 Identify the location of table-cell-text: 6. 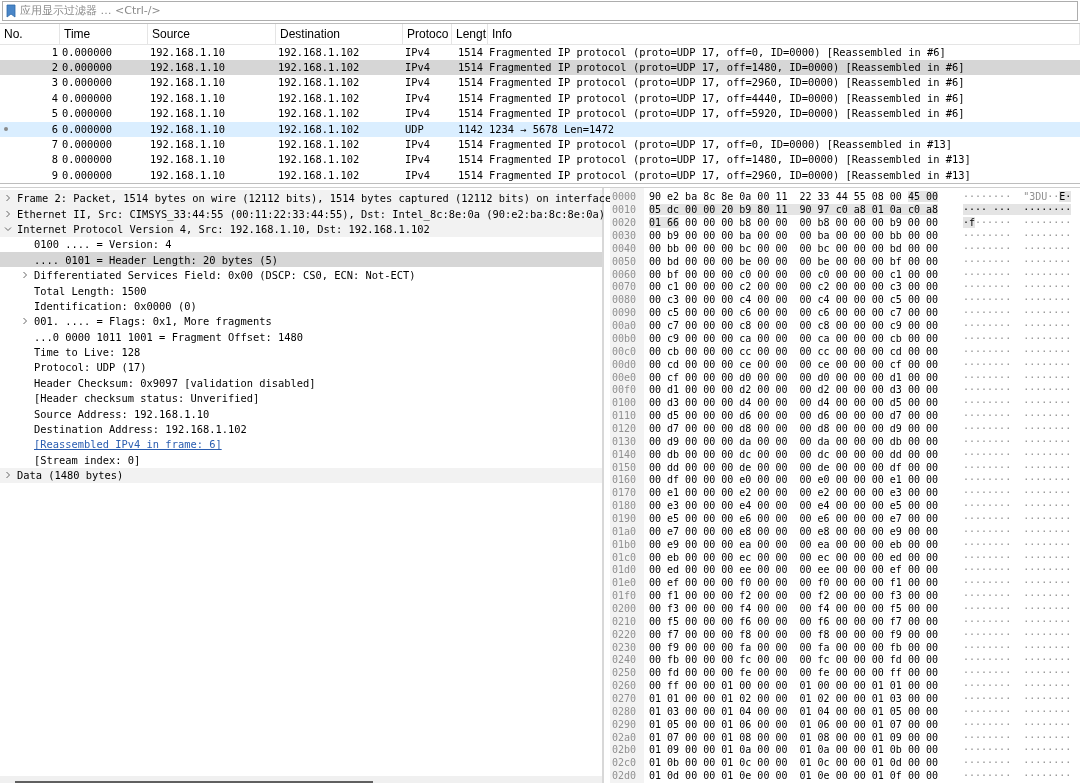
(54, 129).